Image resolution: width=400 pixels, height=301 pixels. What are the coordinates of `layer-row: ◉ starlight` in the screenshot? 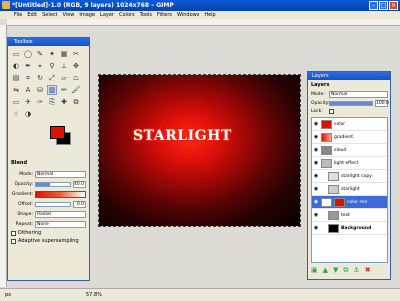 It's located at (349, 189).